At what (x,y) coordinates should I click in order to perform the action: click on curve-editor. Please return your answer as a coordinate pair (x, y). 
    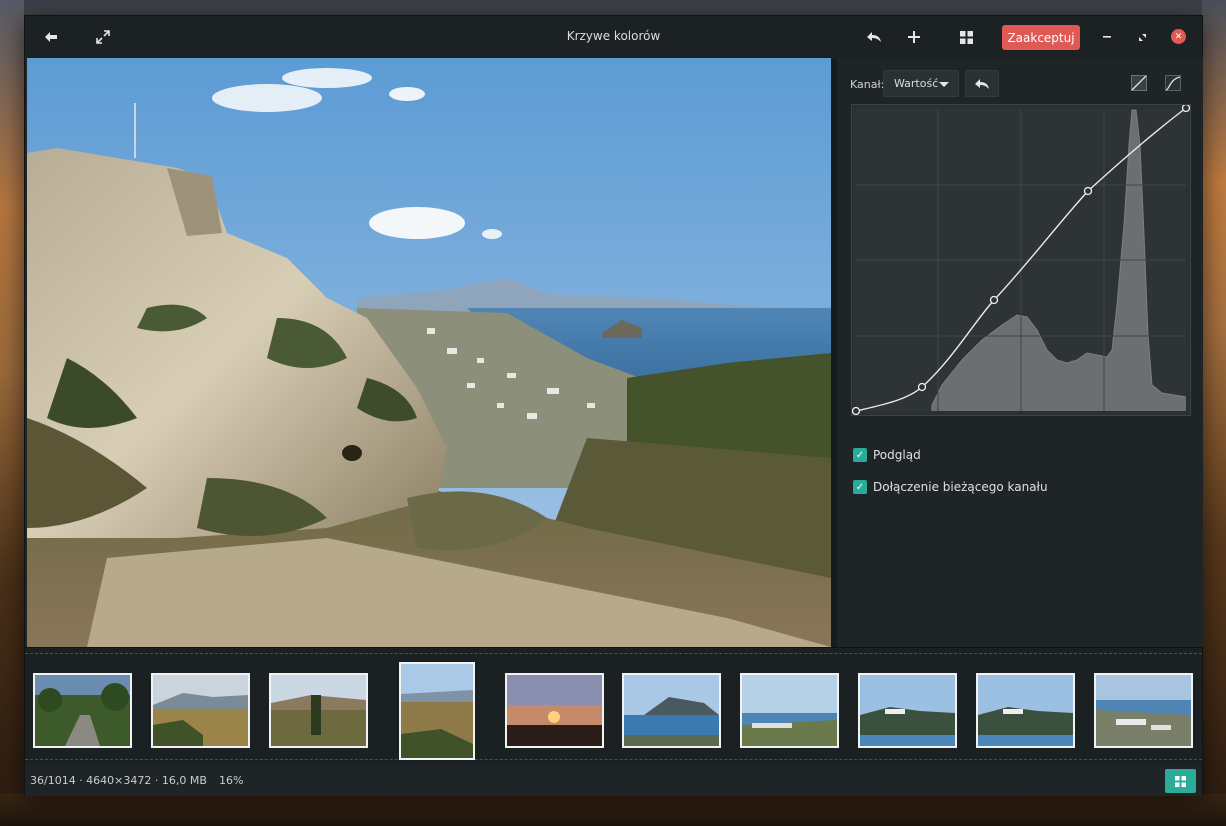
    Looking at the image, I should click on (1021, 259).